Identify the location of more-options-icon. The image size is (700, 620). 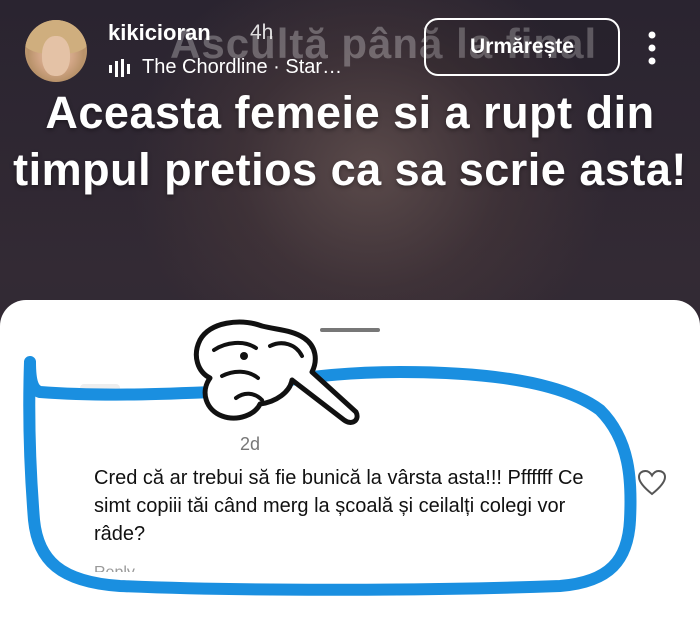
(652, 48).